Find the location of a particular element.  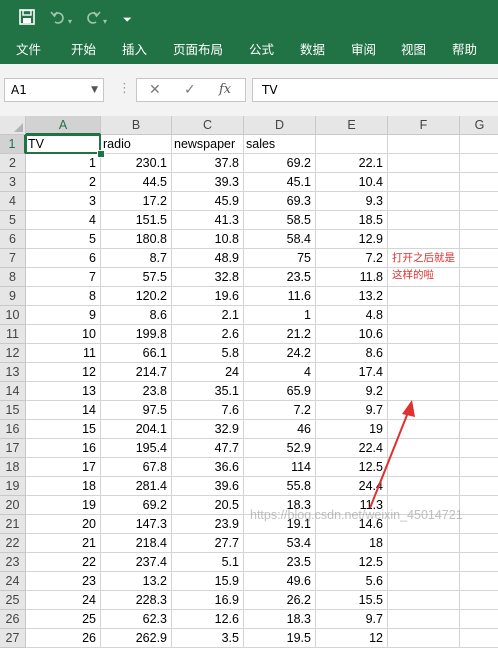

watermark: https://blog.csdn.net/weixin_45014721 is located at coordinates (356, 515).